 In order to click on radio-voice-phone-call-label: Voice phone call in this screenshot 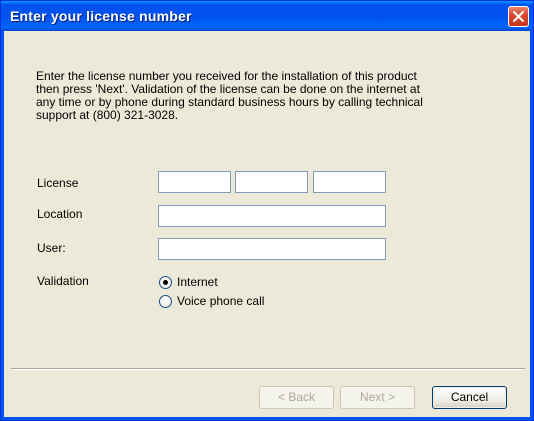, I will do `click(220, 301)`.